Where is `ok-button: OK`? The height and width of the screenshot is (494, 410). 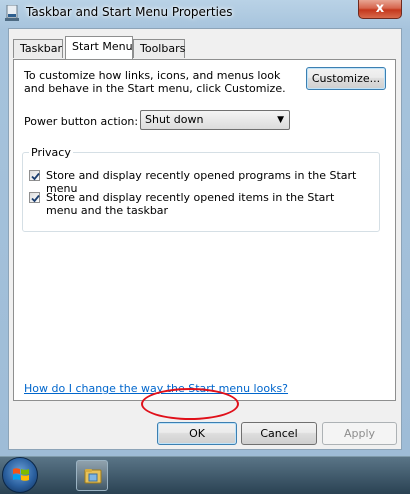
ok-button: OK is located at coordinates (197, 433).